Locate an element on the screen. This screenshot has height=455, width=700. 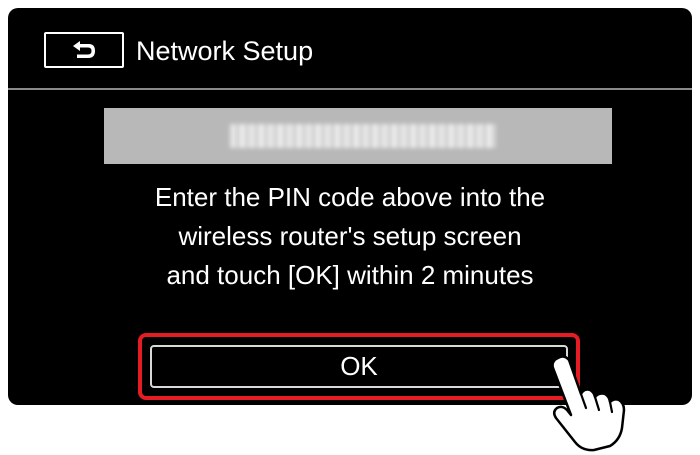
back-button is located at coordinates (84, 50).